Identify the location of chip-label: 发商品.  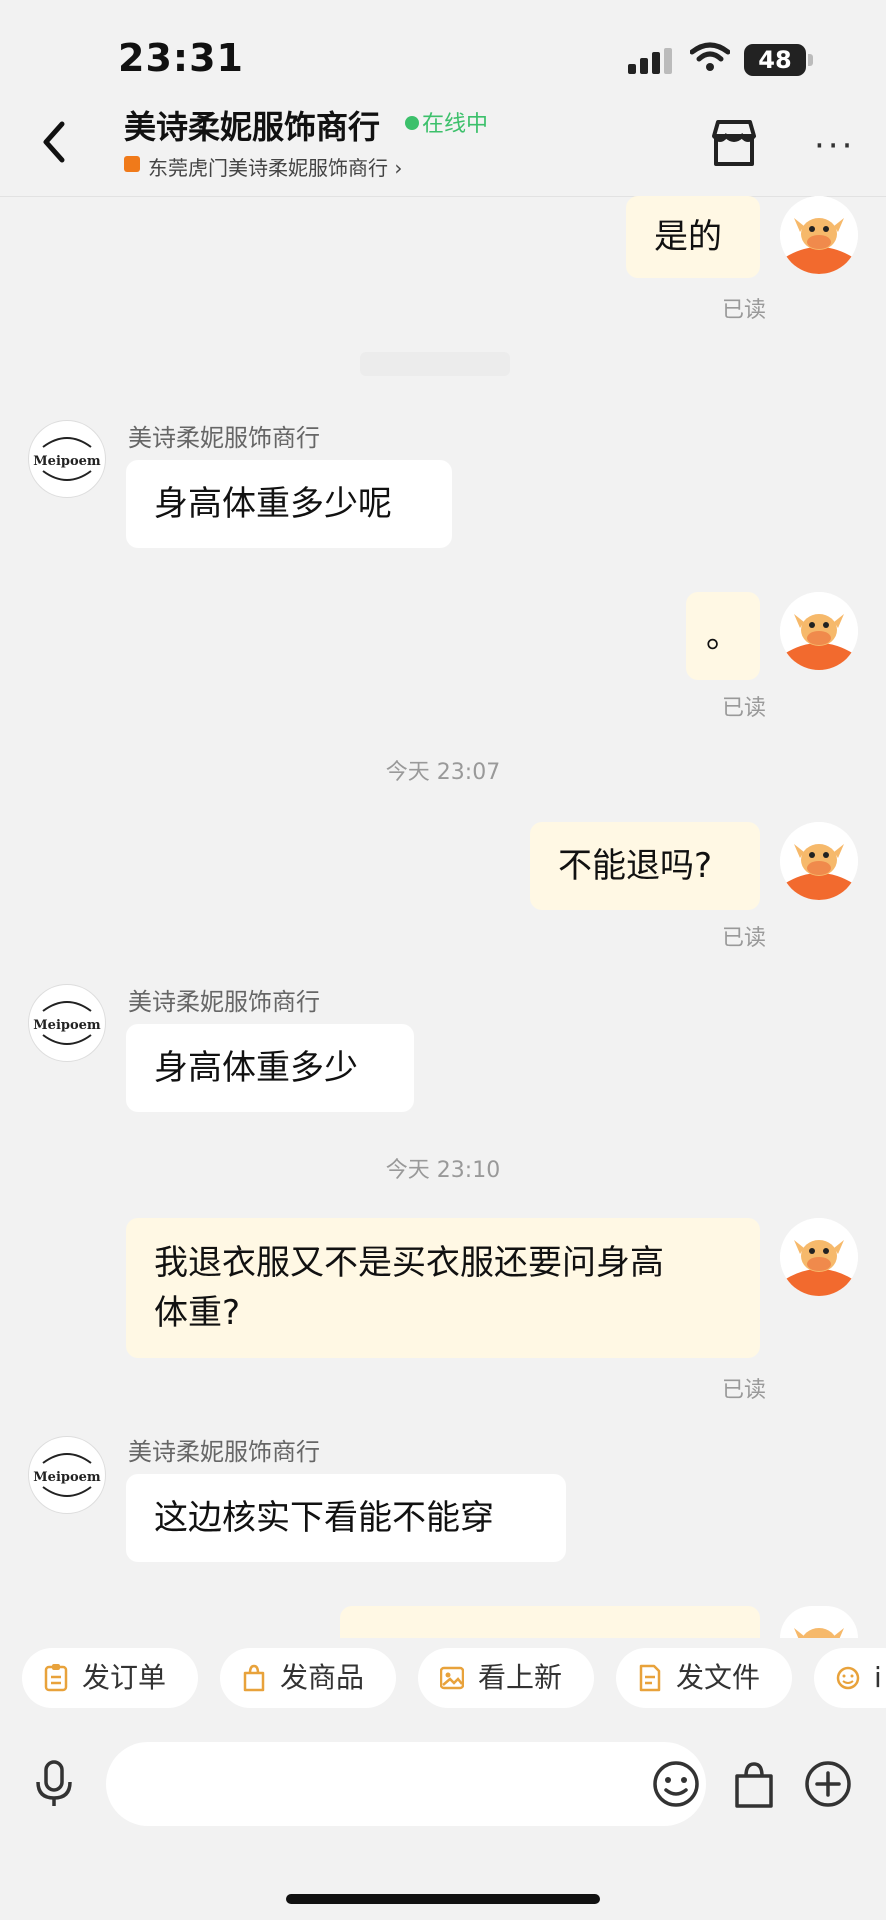
(322, 1677).